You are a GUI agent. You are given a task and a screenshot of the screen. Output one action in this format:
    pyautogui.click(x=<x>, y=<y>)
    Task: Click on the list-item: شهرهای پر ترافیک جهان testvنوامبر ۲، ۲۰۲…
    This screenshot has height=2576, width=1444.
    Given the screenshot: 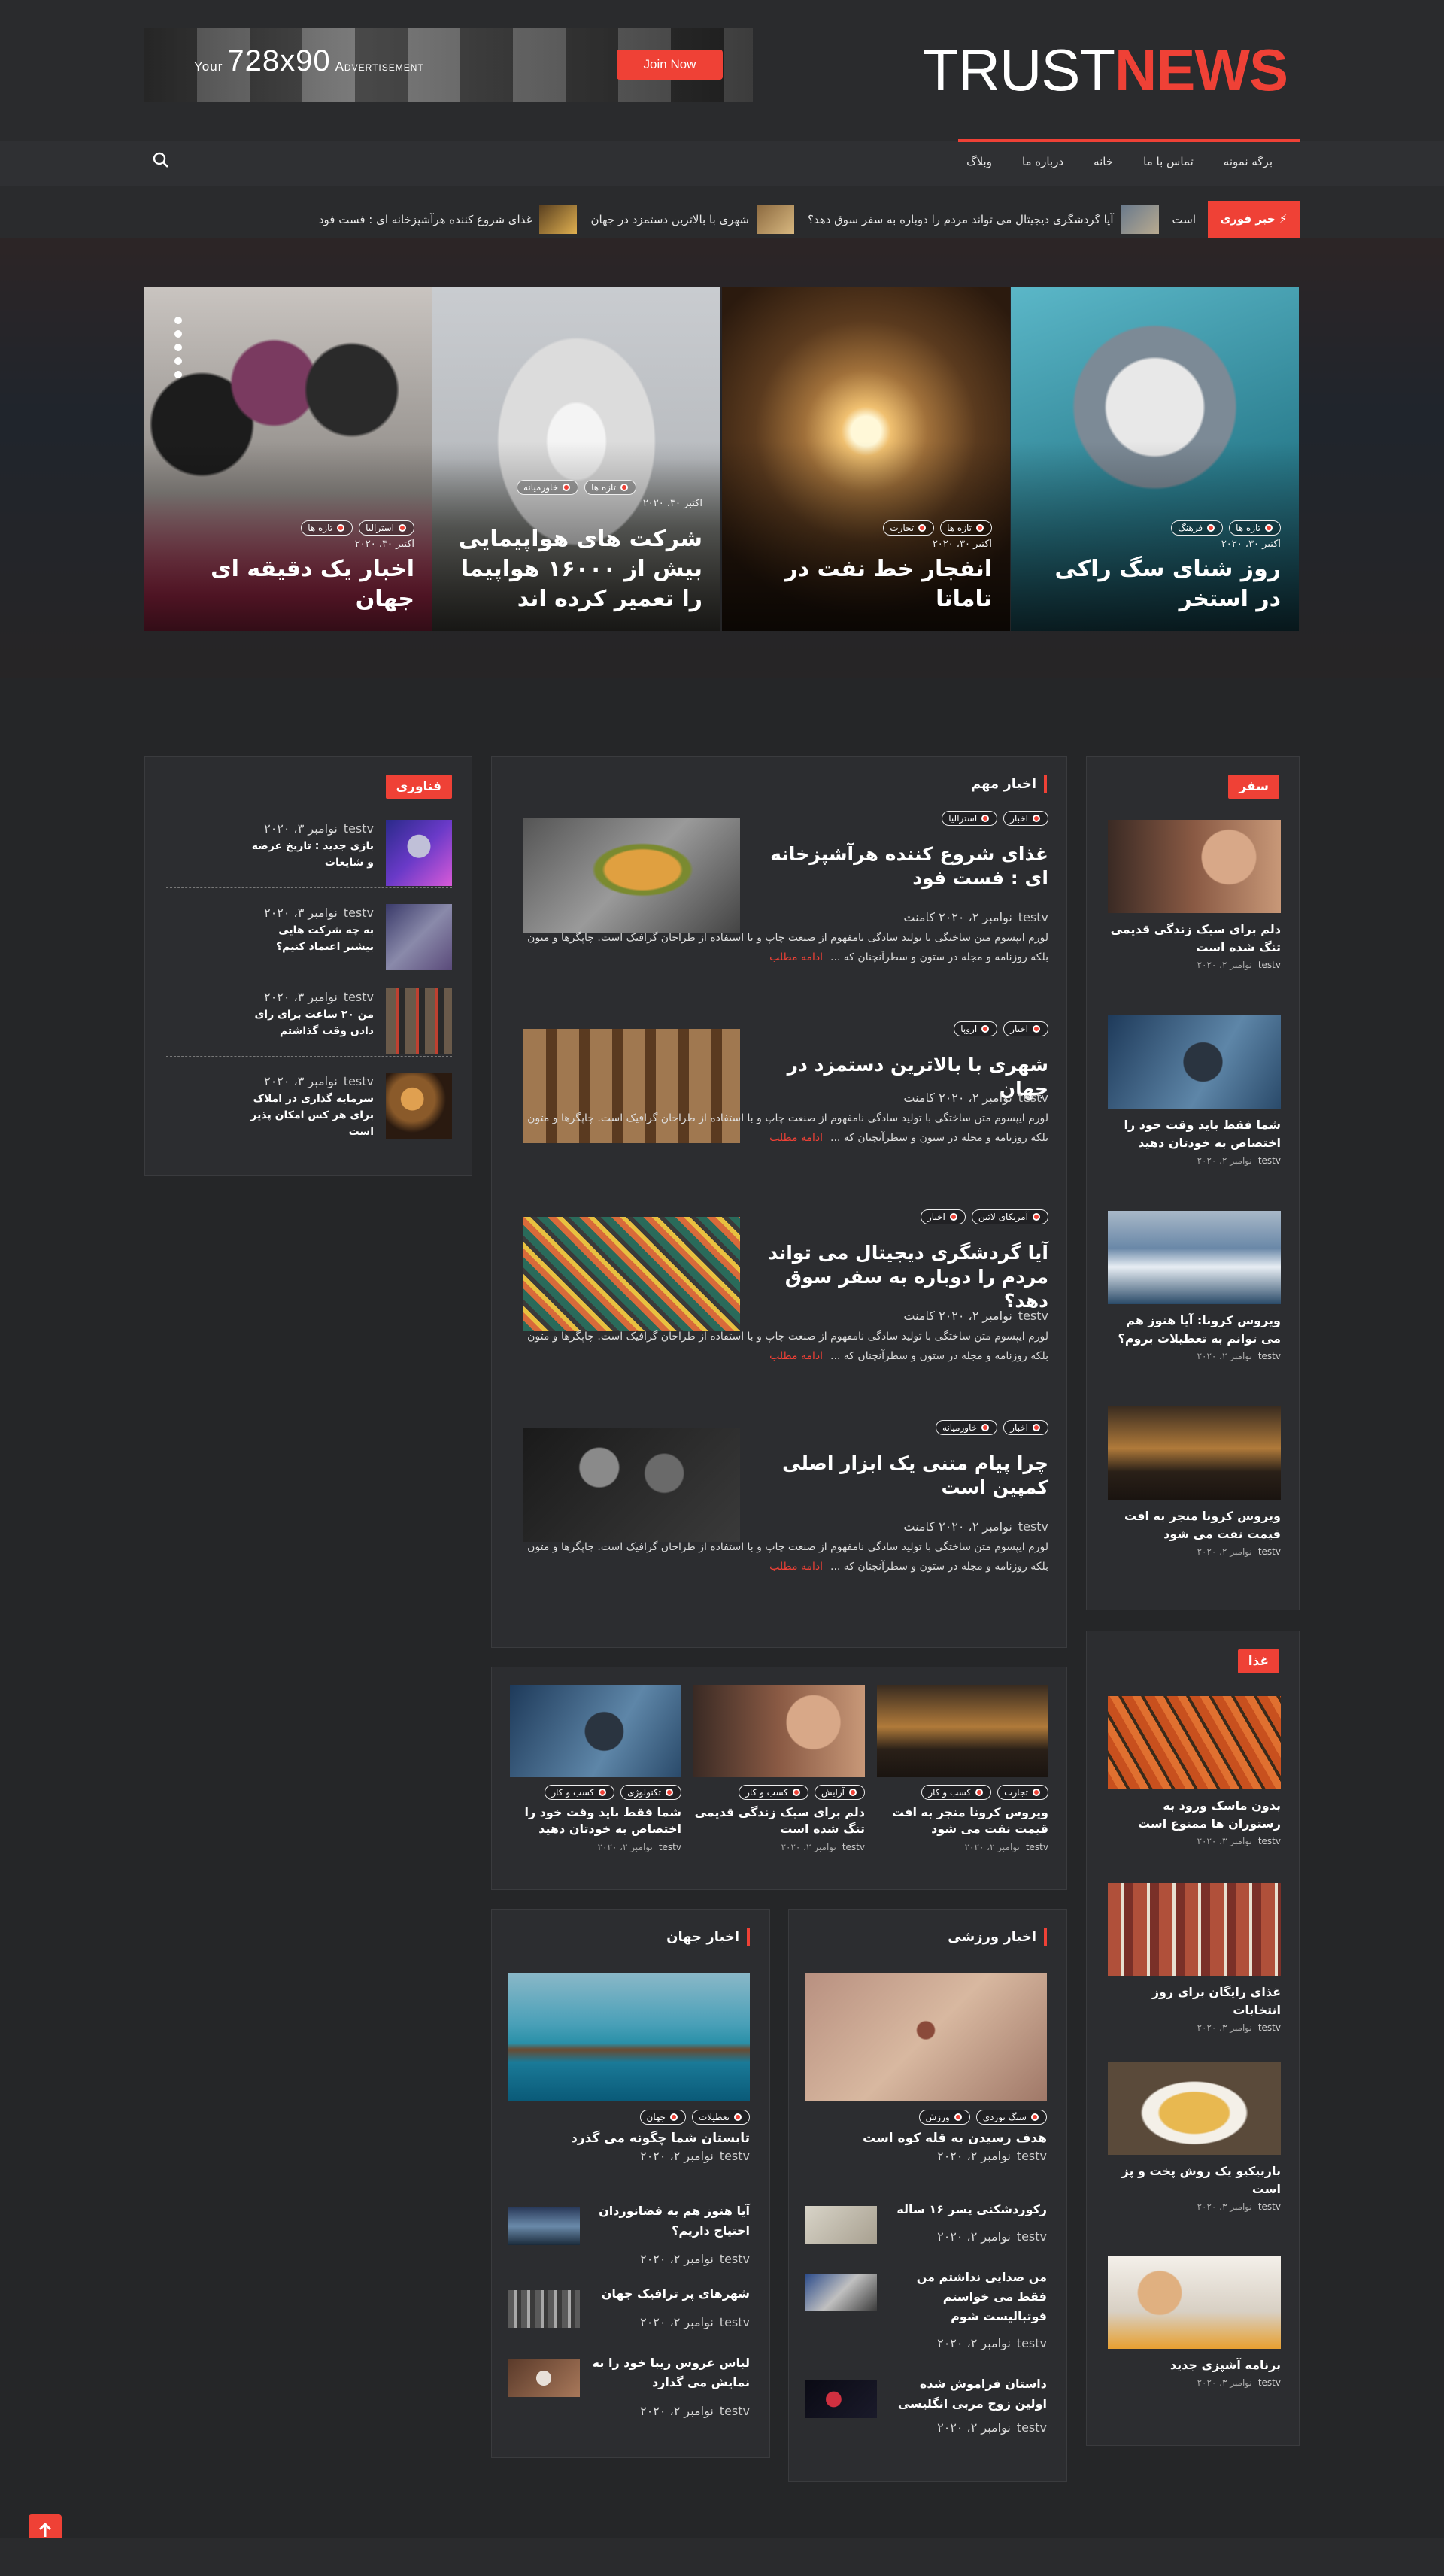 What is the action you would take?
    pyautogui.click(x=629, y=2306)
    